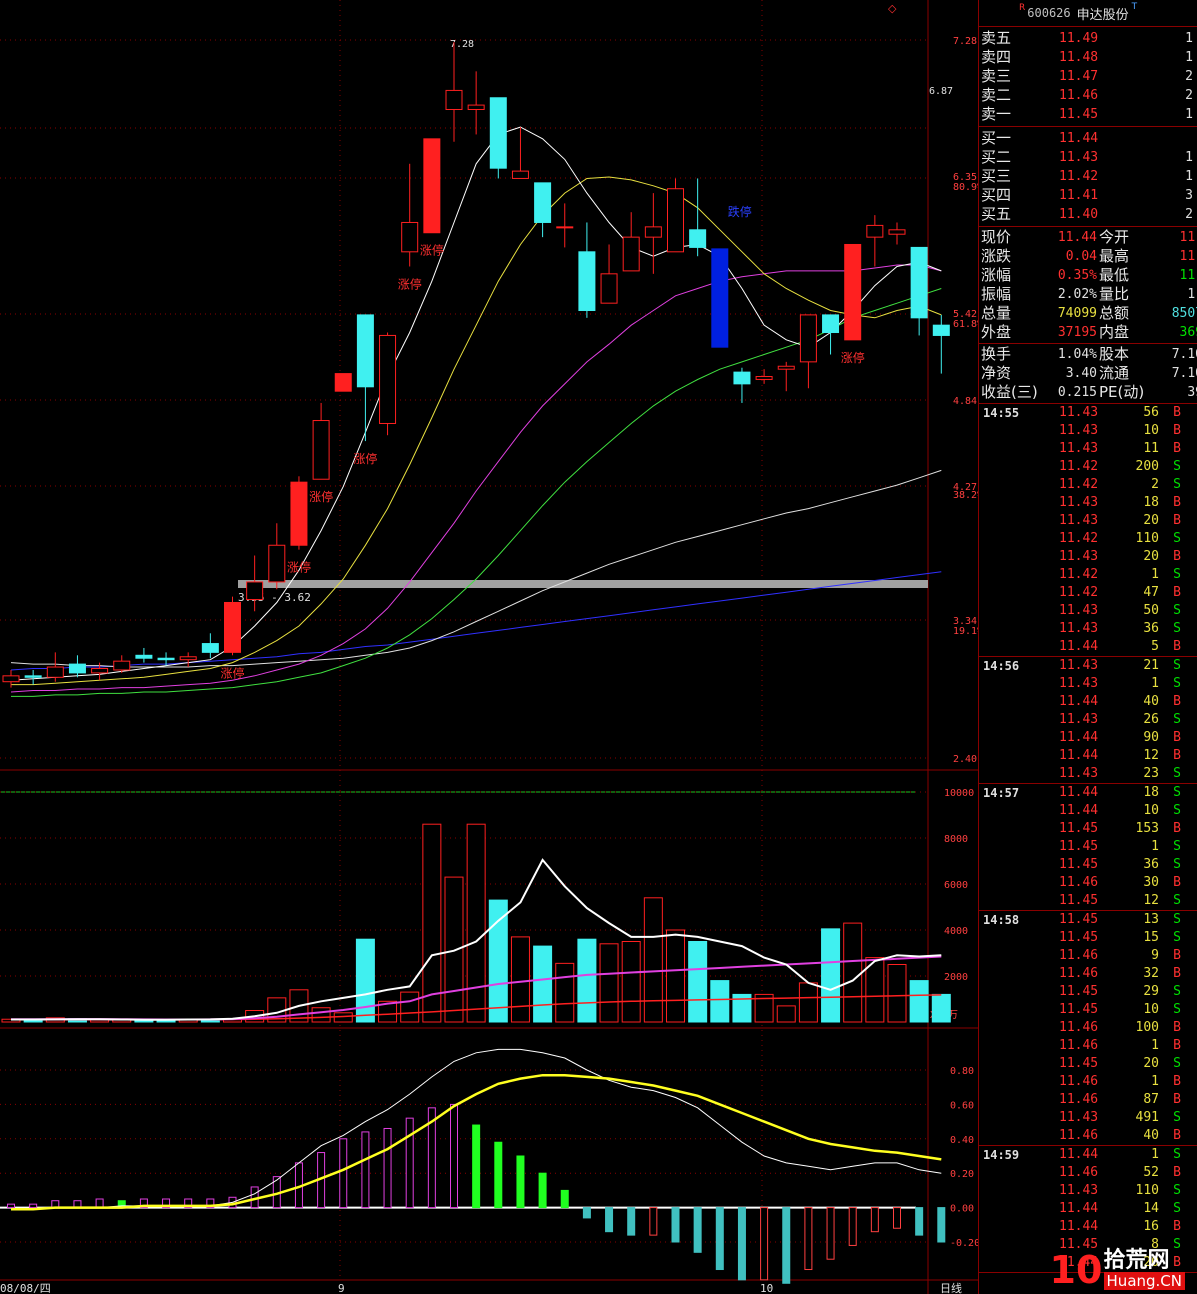 The width and height of the screenshot is (1197, 1294). Describe the element at coordinates (892, 8) in the screenshot. I see `diamond-icon: ◇` at that location.